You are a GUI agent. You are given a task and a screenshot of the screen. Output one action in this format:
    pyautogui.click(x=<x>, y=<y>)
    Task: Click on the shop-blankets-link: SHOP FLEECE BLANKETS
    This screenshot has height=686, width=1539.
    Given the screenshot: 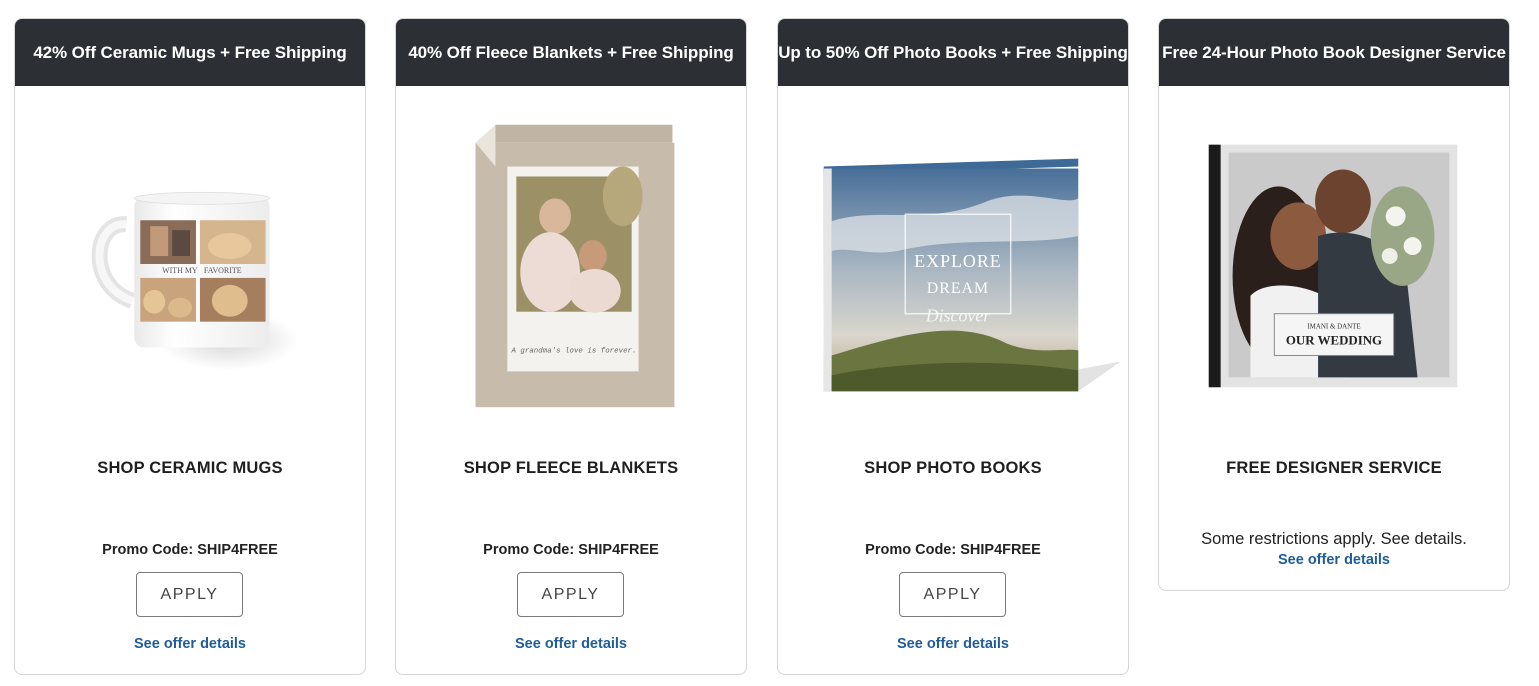 What is the action you would take?
    pyautogui.click(x=571, y=468)
    